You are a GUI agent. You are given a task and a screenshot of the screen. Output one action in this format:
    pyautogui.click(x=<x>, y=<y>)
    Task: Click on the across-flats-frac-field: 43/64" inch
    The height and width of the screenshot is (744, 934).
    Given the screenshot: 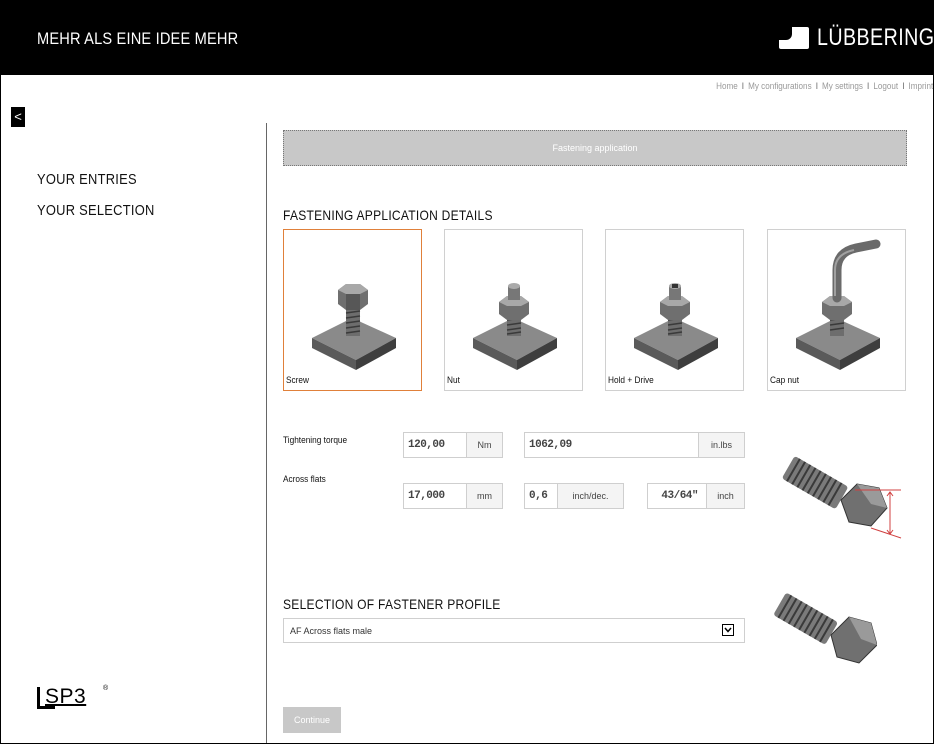 What is the action you would take?
    pyautogui.click(x=696, y=496)
    